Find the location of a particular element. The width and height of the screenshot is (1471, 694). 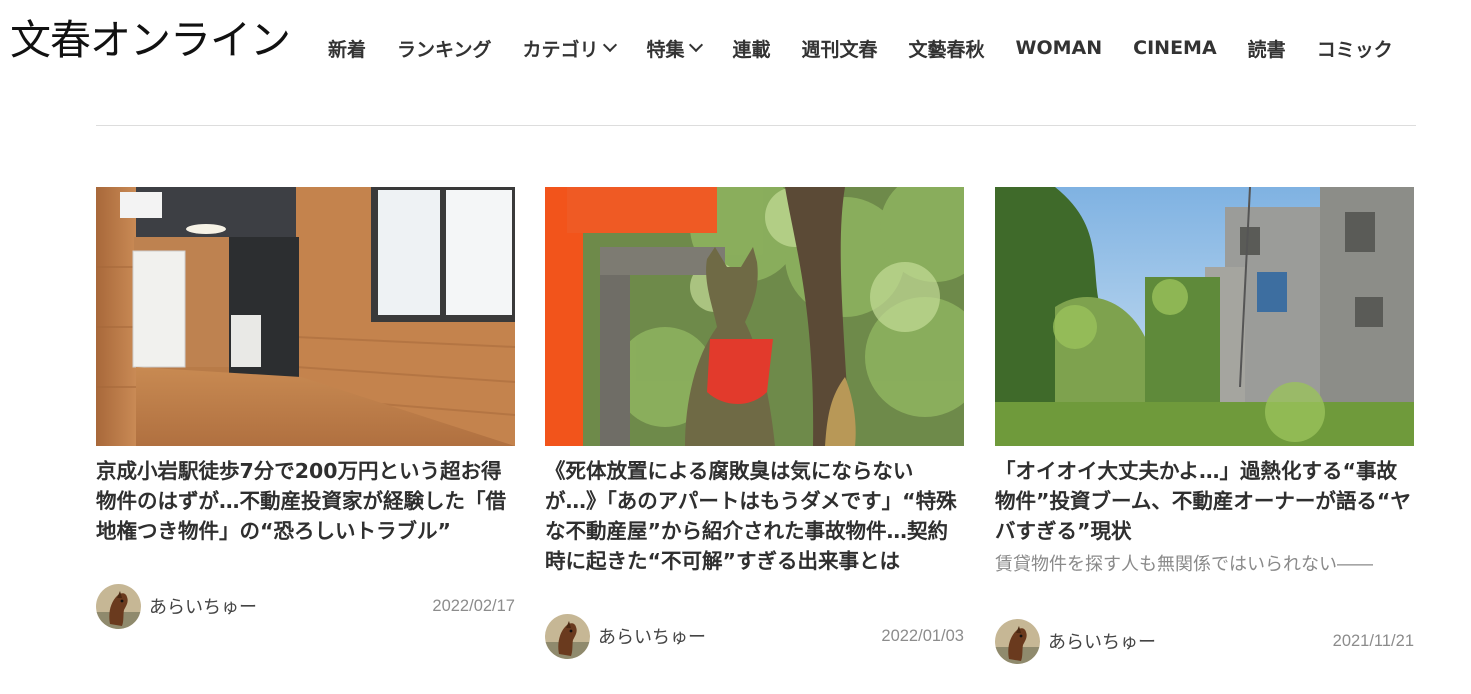

nav-item-category: カテゴリ is located at coordinates (570, 48).